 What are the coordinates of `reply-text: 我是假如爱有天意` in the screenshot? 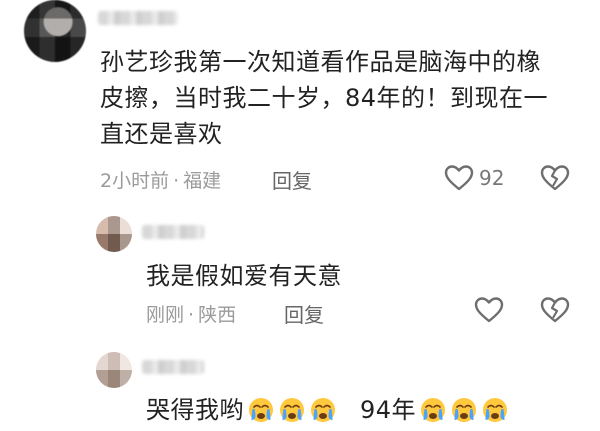 It's located at (244, 276).